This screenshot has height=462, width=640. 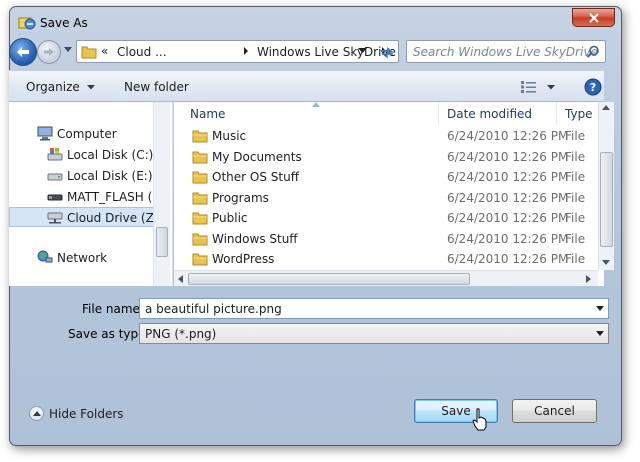 What do you see at coordinates (36, 413) in the screenshot?
I see `hide-folders-button` at bounding box center [36, 413].